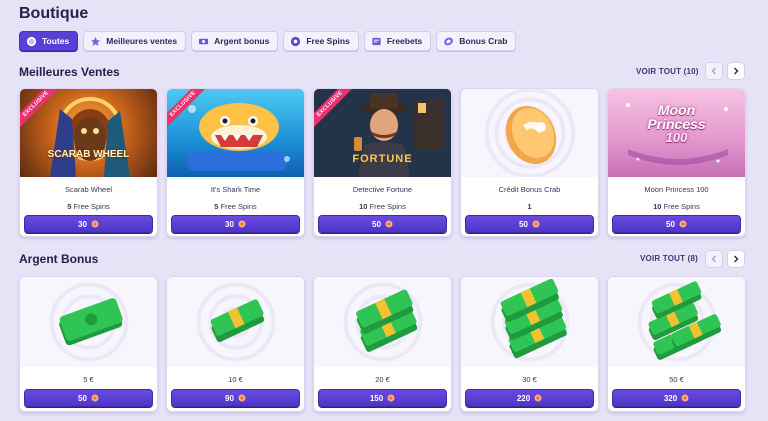  I want to click on price-value: 220, so click(523, 398).